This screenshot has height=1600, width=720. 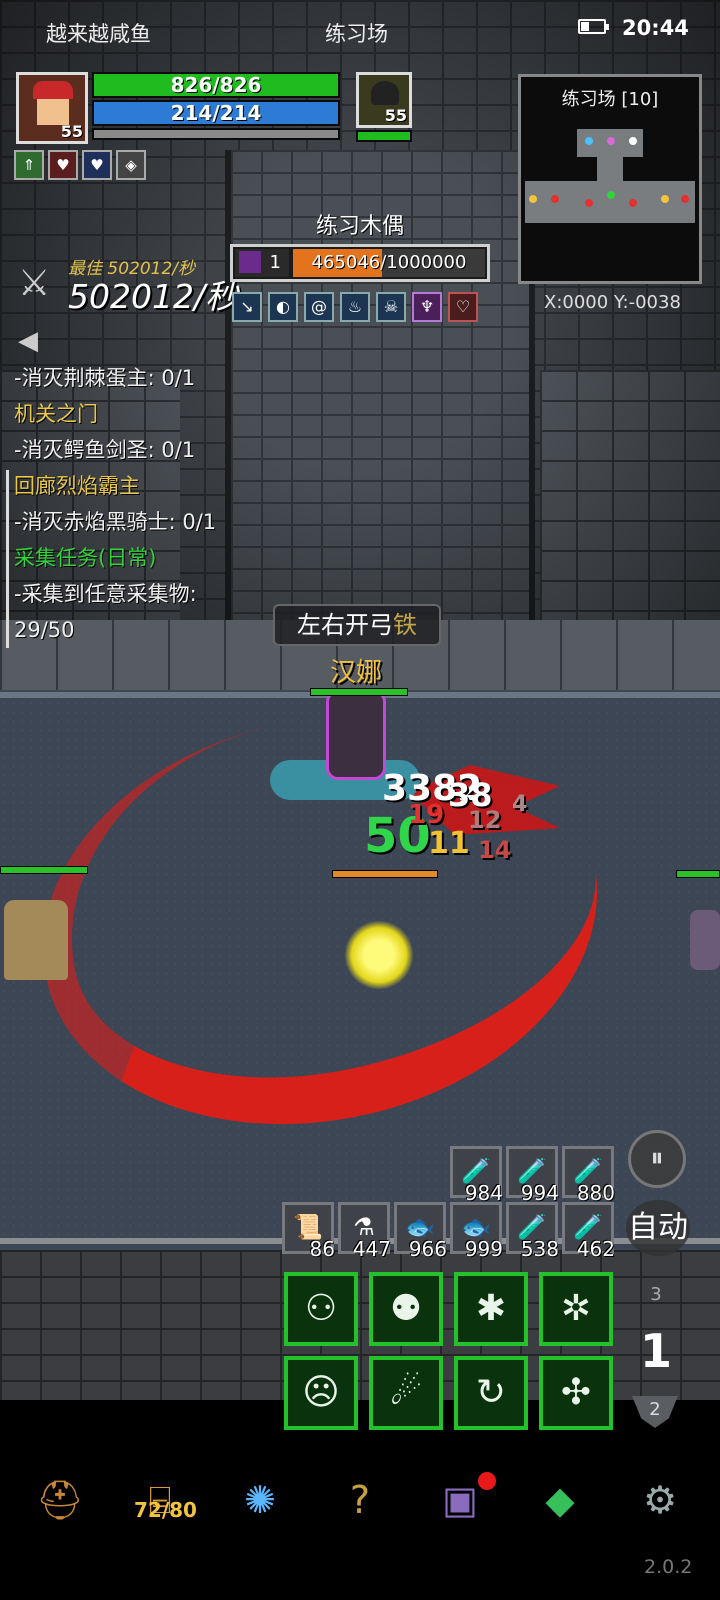 I want to click on summon-twins-skill-icon: ⚇, so click(x=321, y=1308).